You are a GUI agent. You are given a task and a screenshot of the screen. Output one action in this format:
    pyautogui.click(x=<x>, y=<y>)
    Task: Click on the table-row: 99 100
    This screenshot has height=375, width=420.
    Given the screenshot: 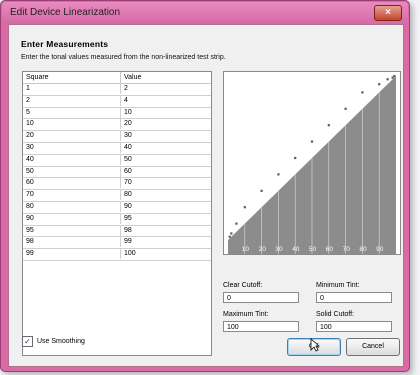 What is the action you would take?
    pyautogui.click(x=117, y=255)
    